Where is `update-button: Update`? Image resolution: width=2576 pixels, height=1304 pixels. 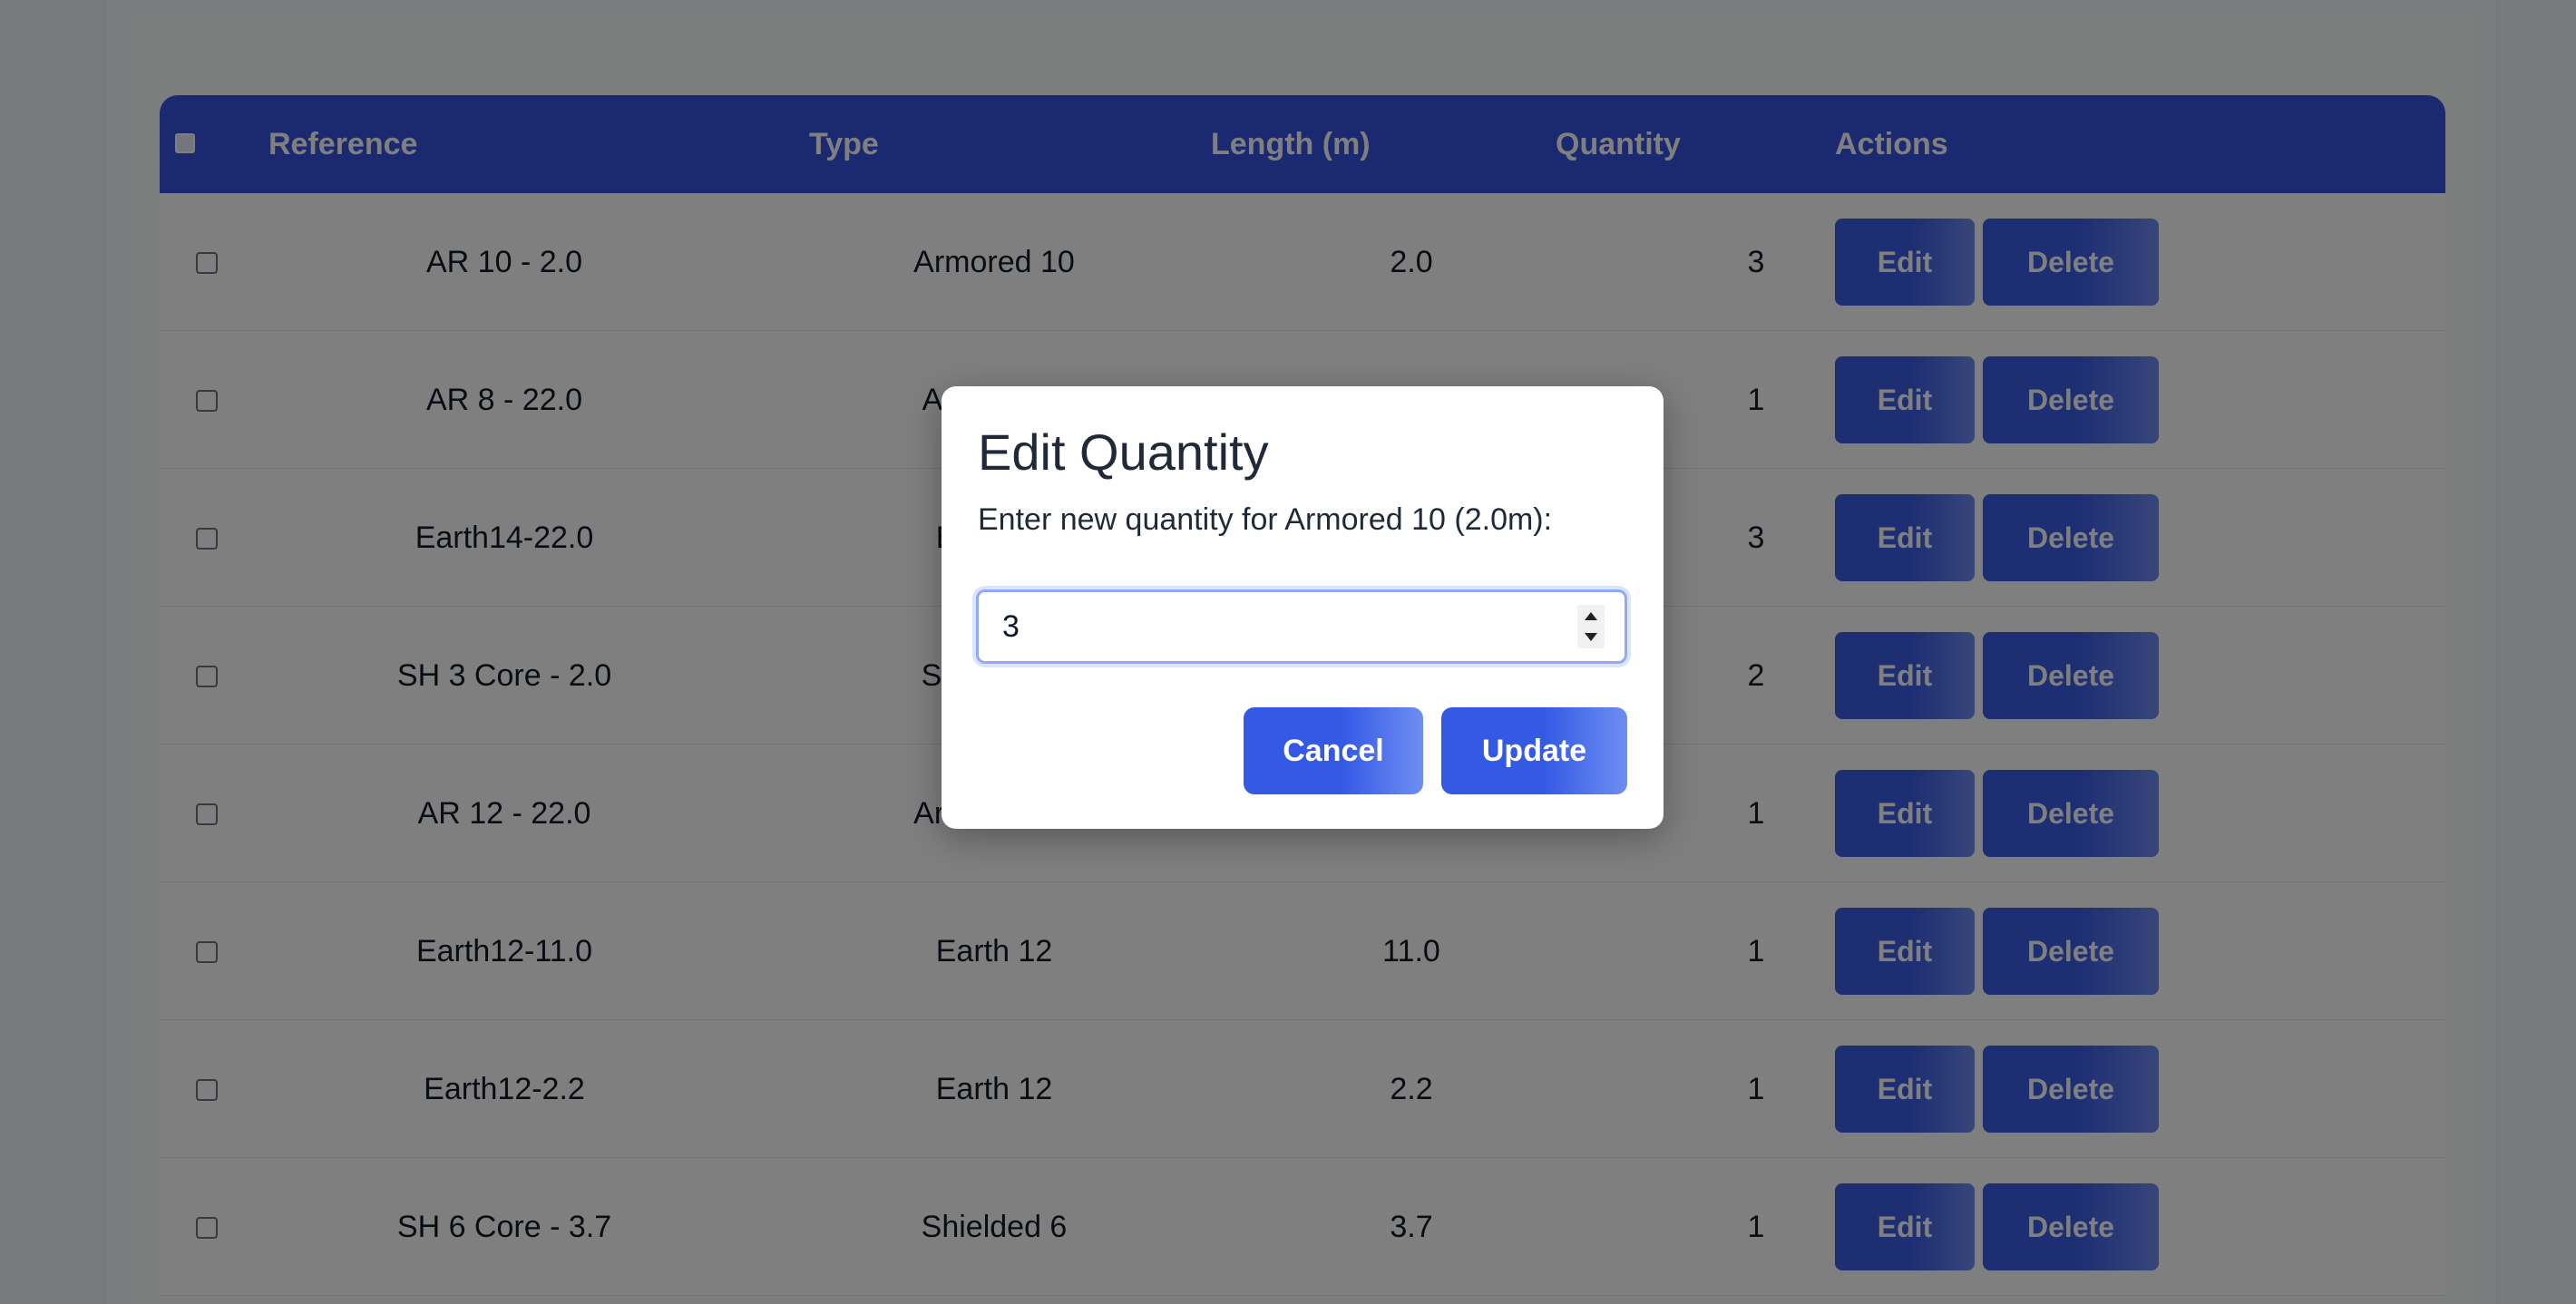 update-button: Update is located at coordinates (1534, 751).